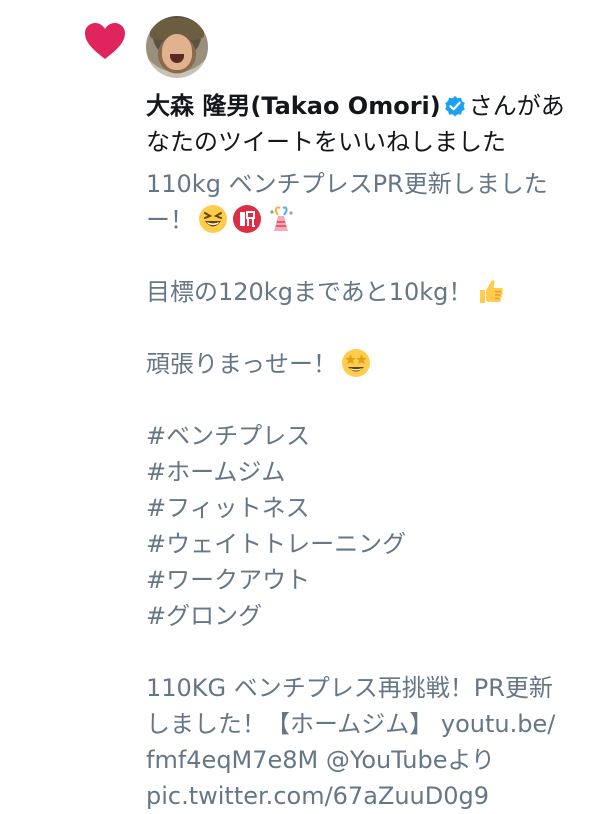 The height and width of the screenshot is (814, 612). I want to click on tweet-line: 110KG ベンチプレス再挑戦！PR更新, so click(349, 688).